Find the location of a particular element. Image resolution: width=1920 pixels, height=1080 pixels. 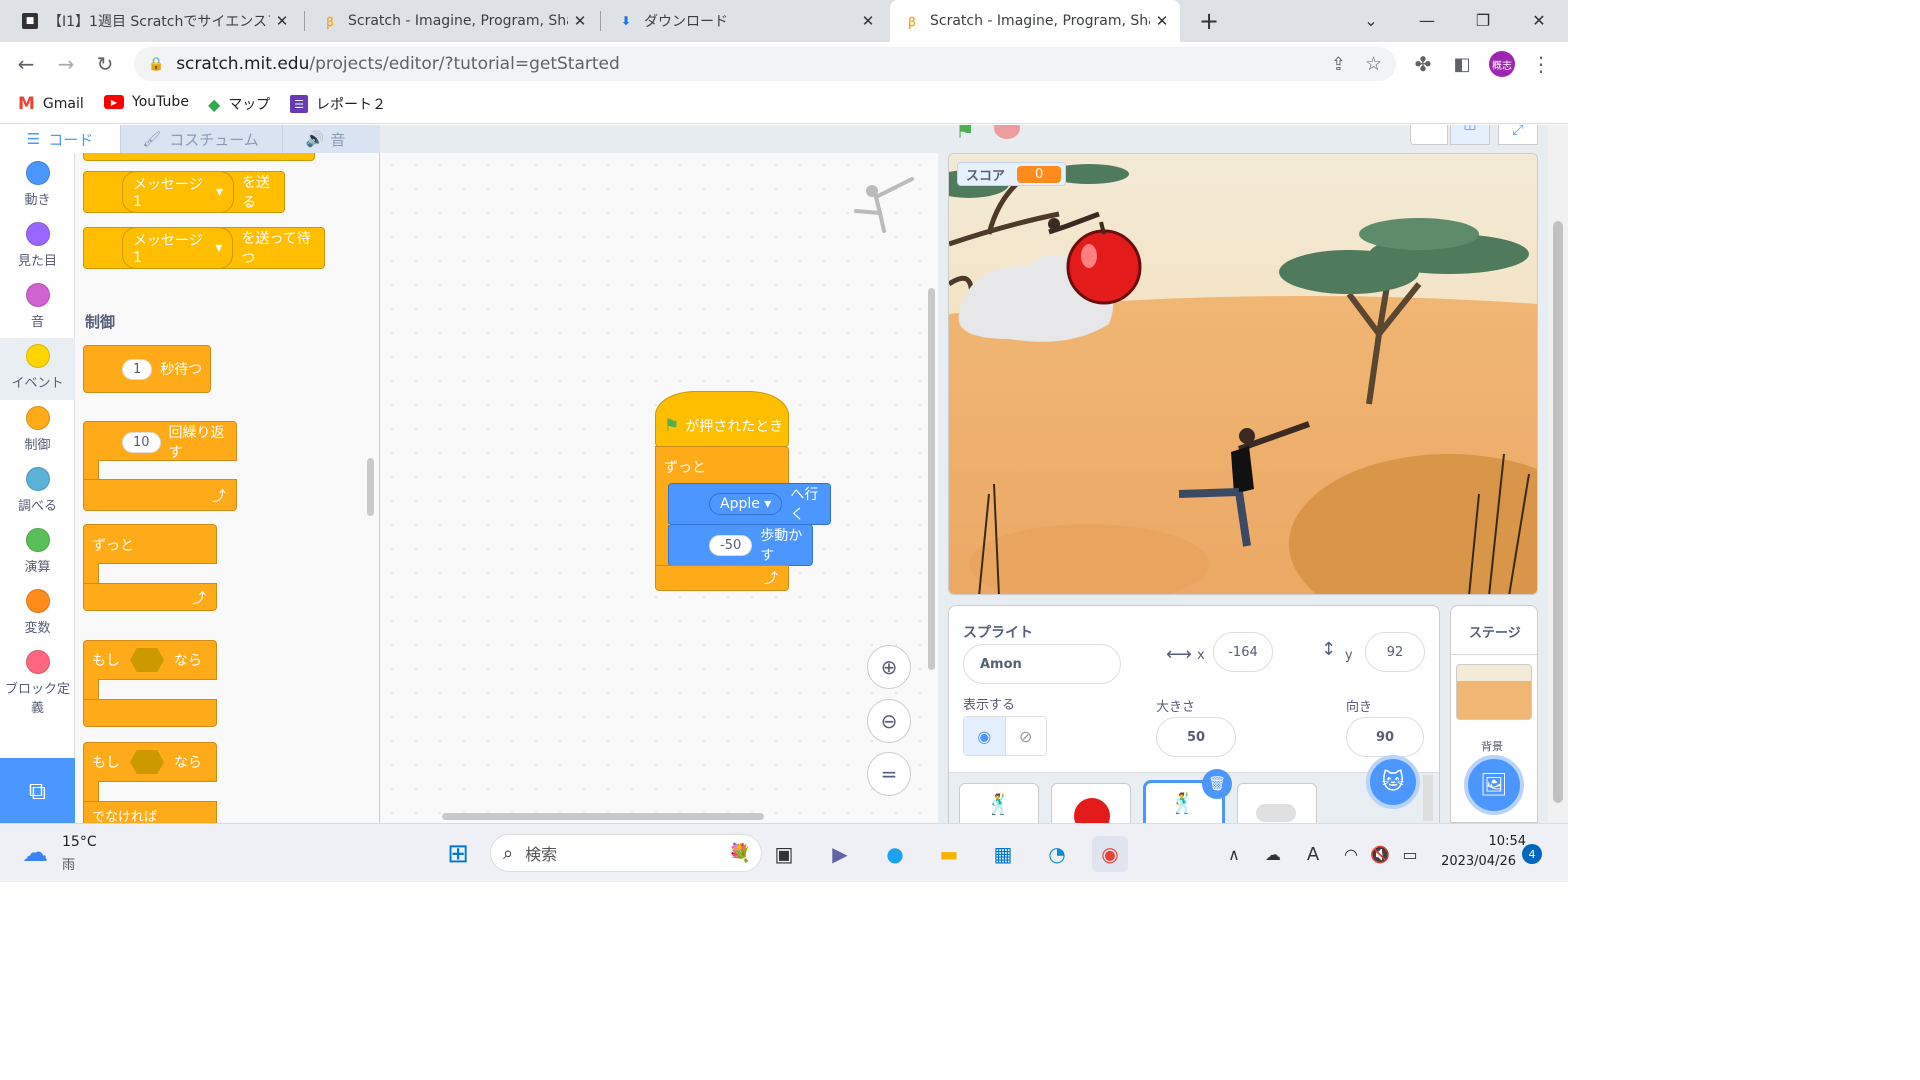

repeat-input: 10 is located at coordinates (141, 442).